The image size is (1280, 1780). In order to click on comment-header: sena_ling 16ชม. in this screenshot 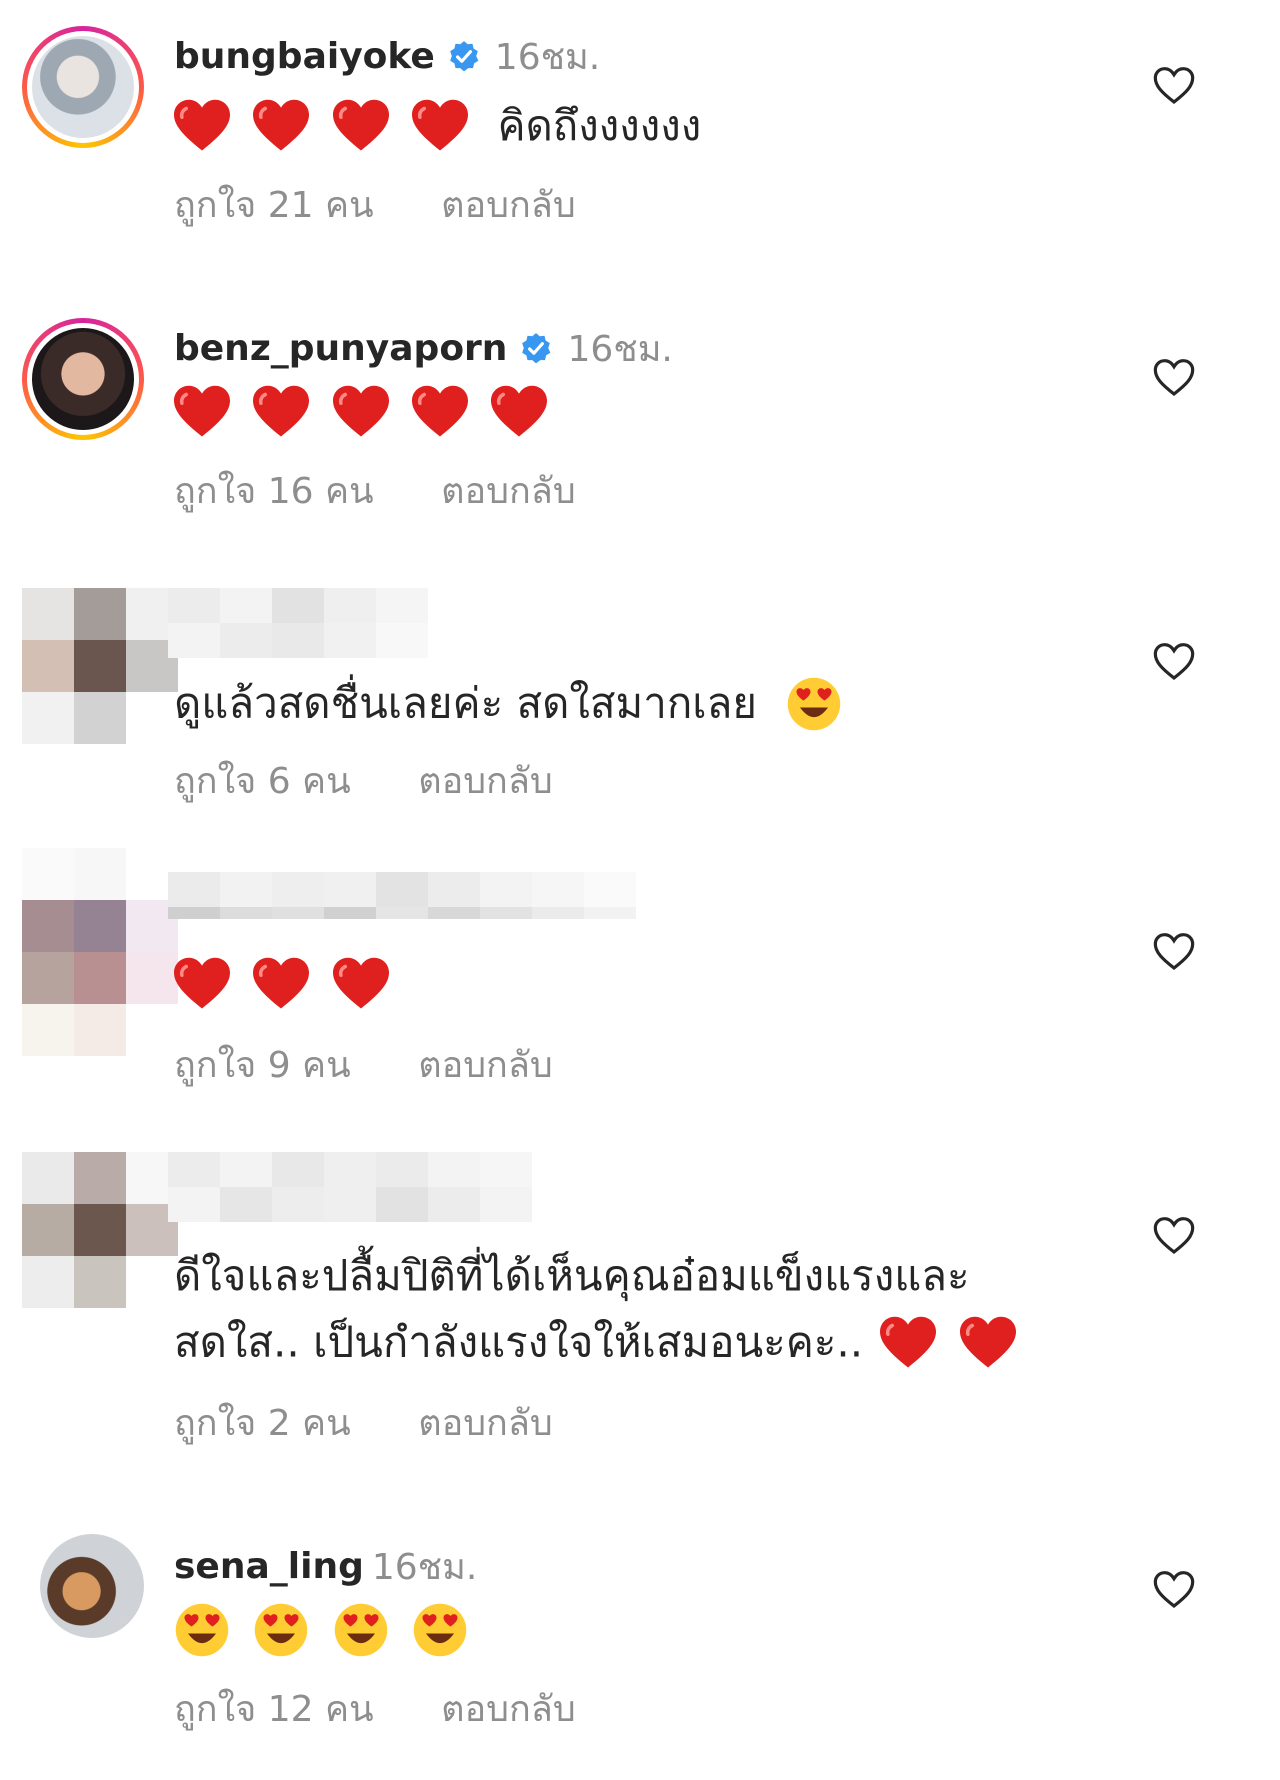, I will do `click(325, 1566)`.